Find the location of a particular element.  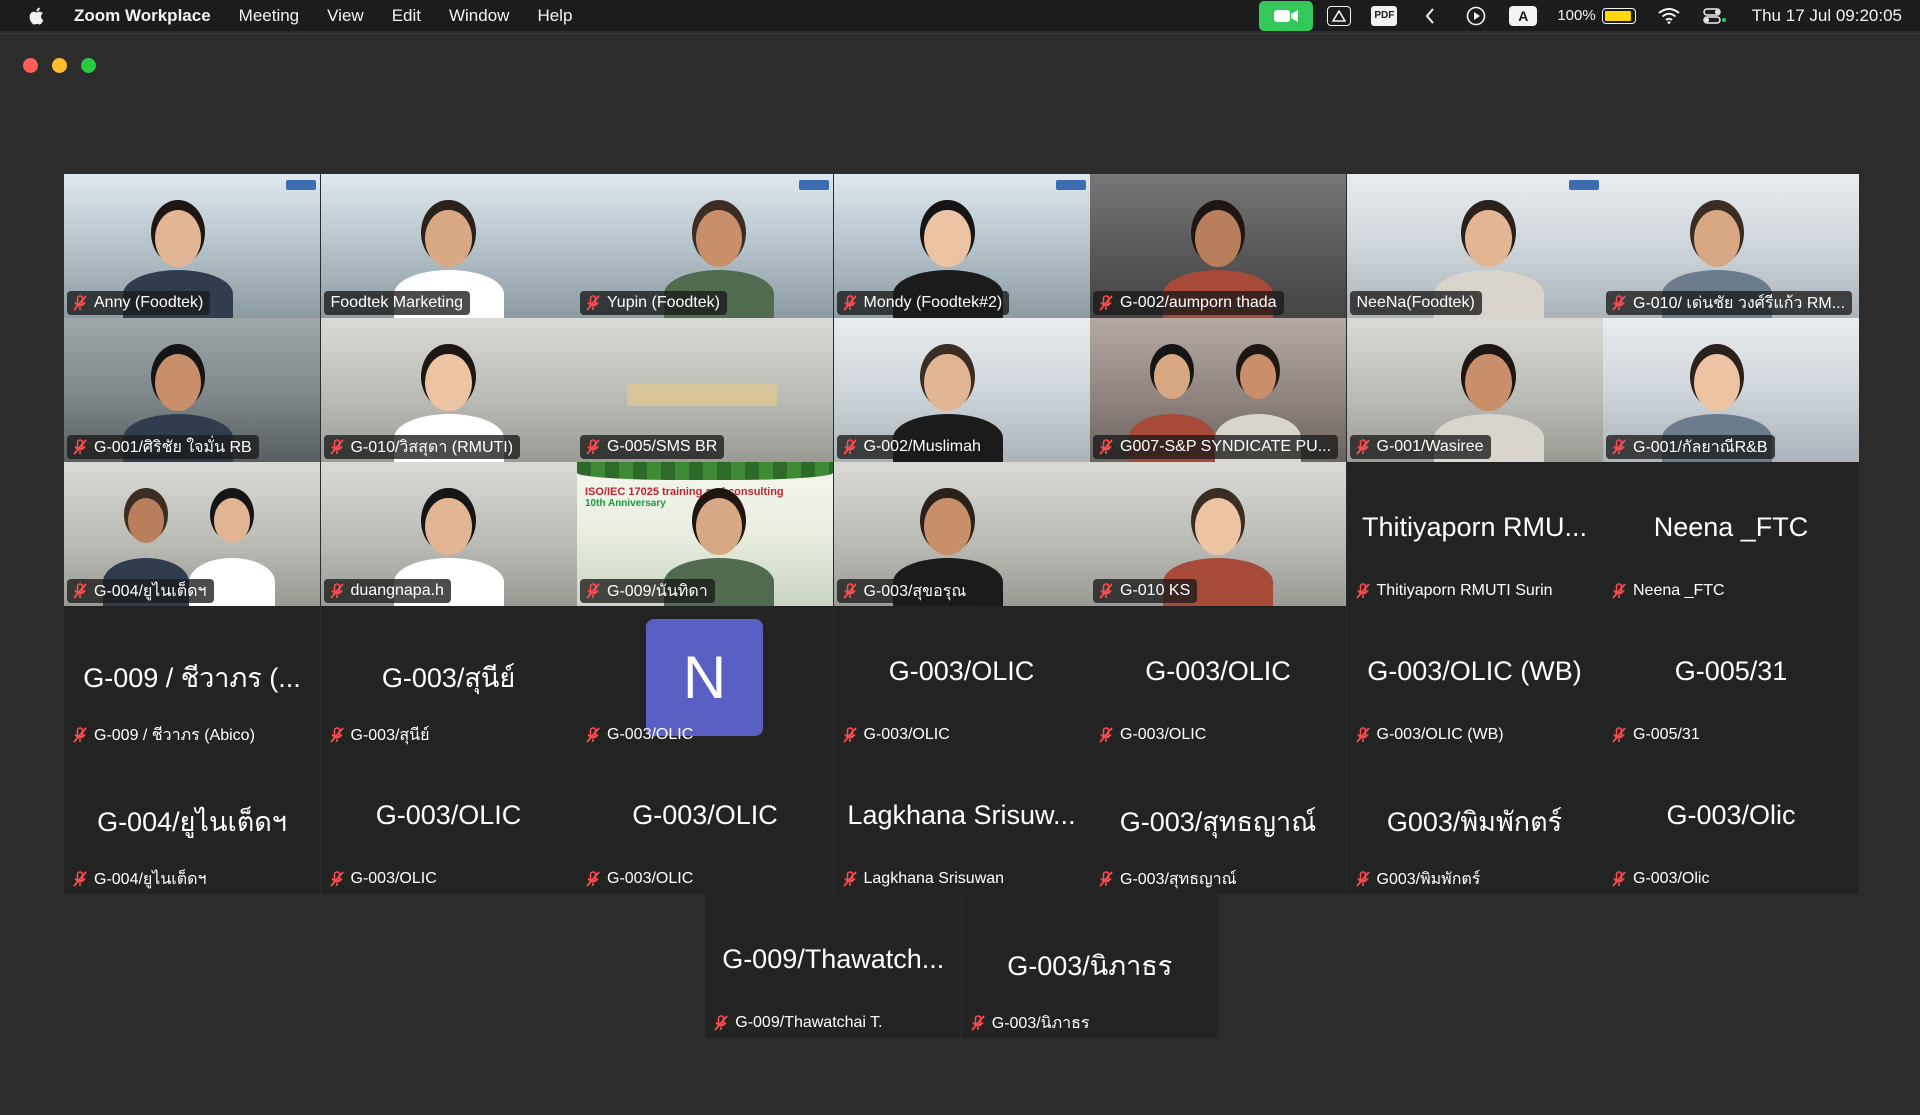

participant-tile: G-003/นิภาธร G-003/นิภาธร is located at coordinates (1089, 966).